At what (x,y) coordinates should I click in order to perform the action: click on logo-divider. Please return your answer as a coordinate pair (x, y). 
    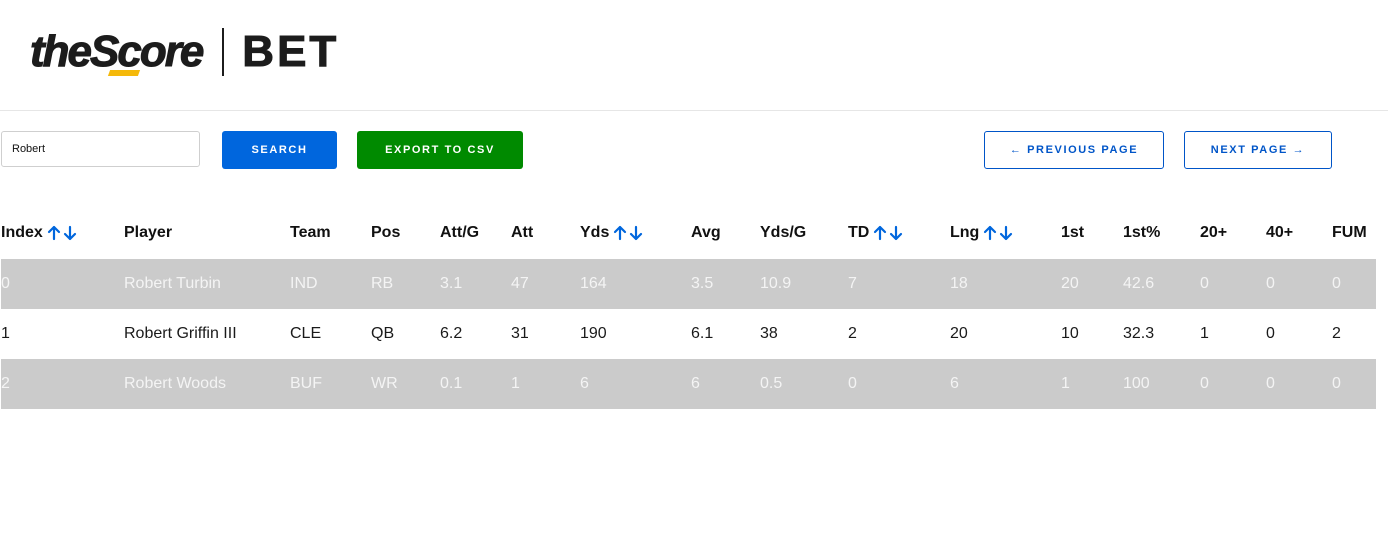
    Looking at the image, I should click on (223, 52).